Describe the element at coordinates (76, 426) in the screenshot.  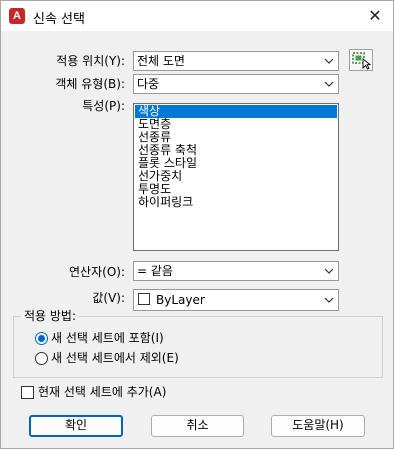
I see `ok-button: 확인` at that location.